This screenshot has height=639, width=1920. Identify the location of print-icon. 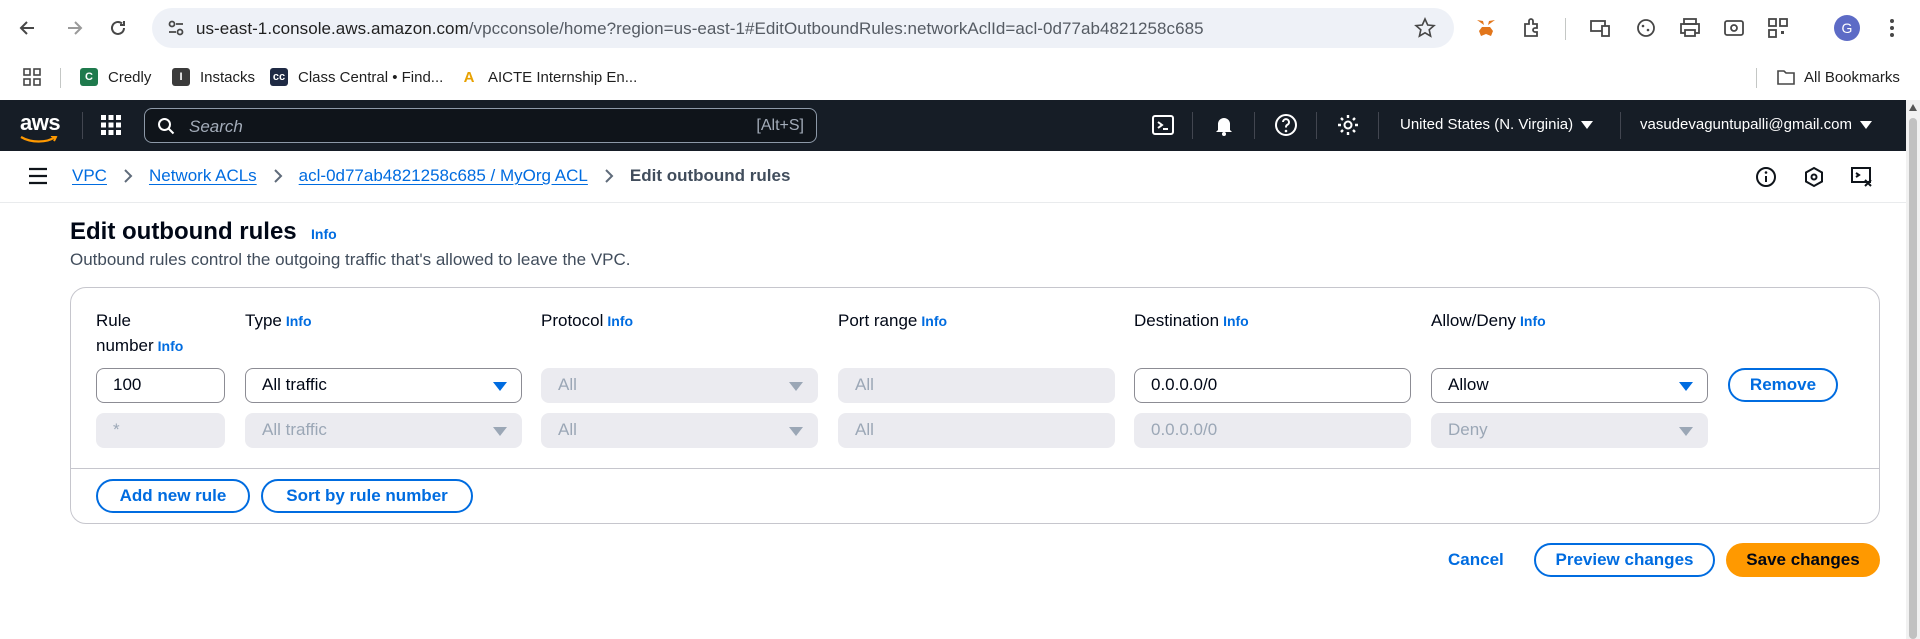
(1690, 28).